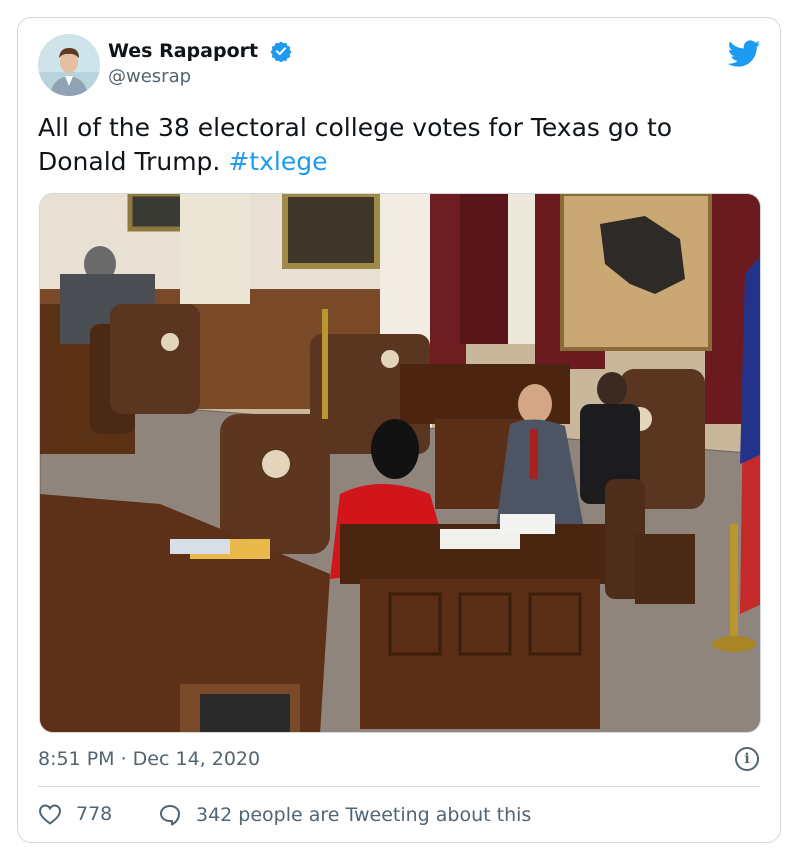 The width and height of the screenshot is (800, 867). I want to click on divider, so click(399, 786).